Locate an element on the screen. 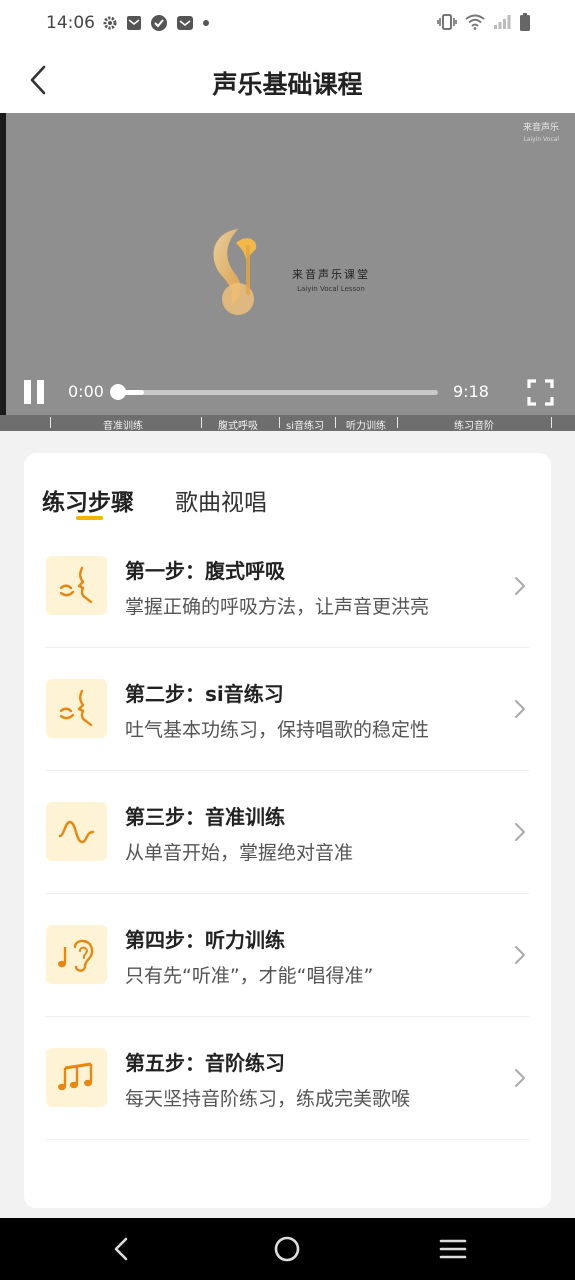  mail-icon is located at coordinates (134, 23).